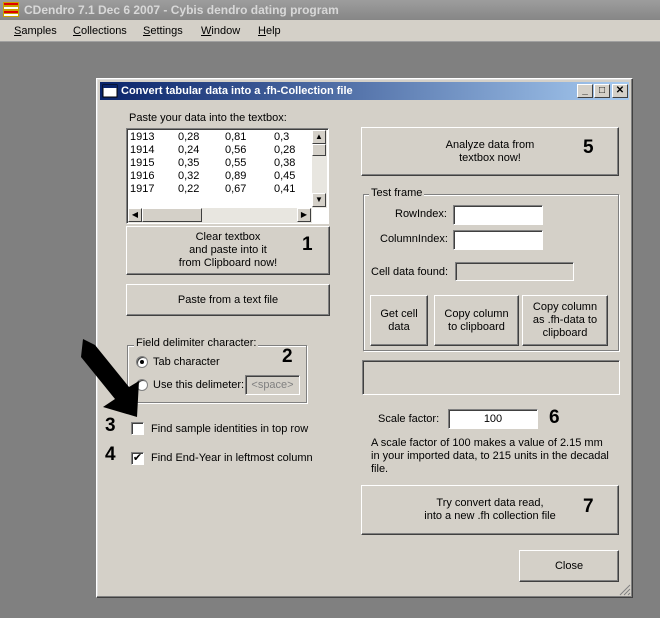 The width and height of the screenshot is (660, 618). What do you see at coordinates (624, 589) in the screenshot?
I see `resize-grip-icon` at bounding box center [624, 589].